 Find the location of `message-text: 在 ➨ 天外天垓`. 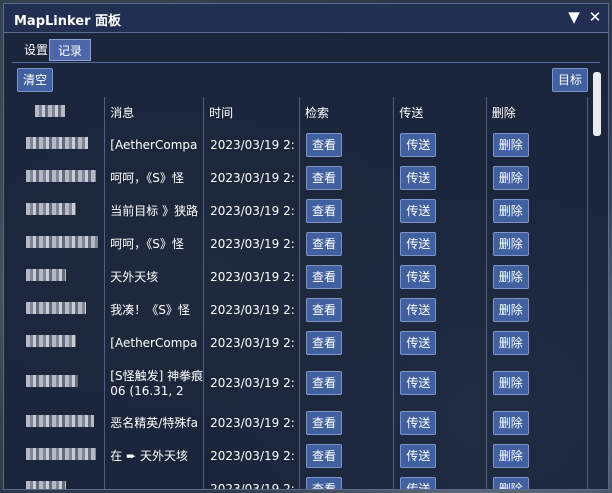

message-text: 在 ➨ 天外天垓 is located at coordinates (149, 456).